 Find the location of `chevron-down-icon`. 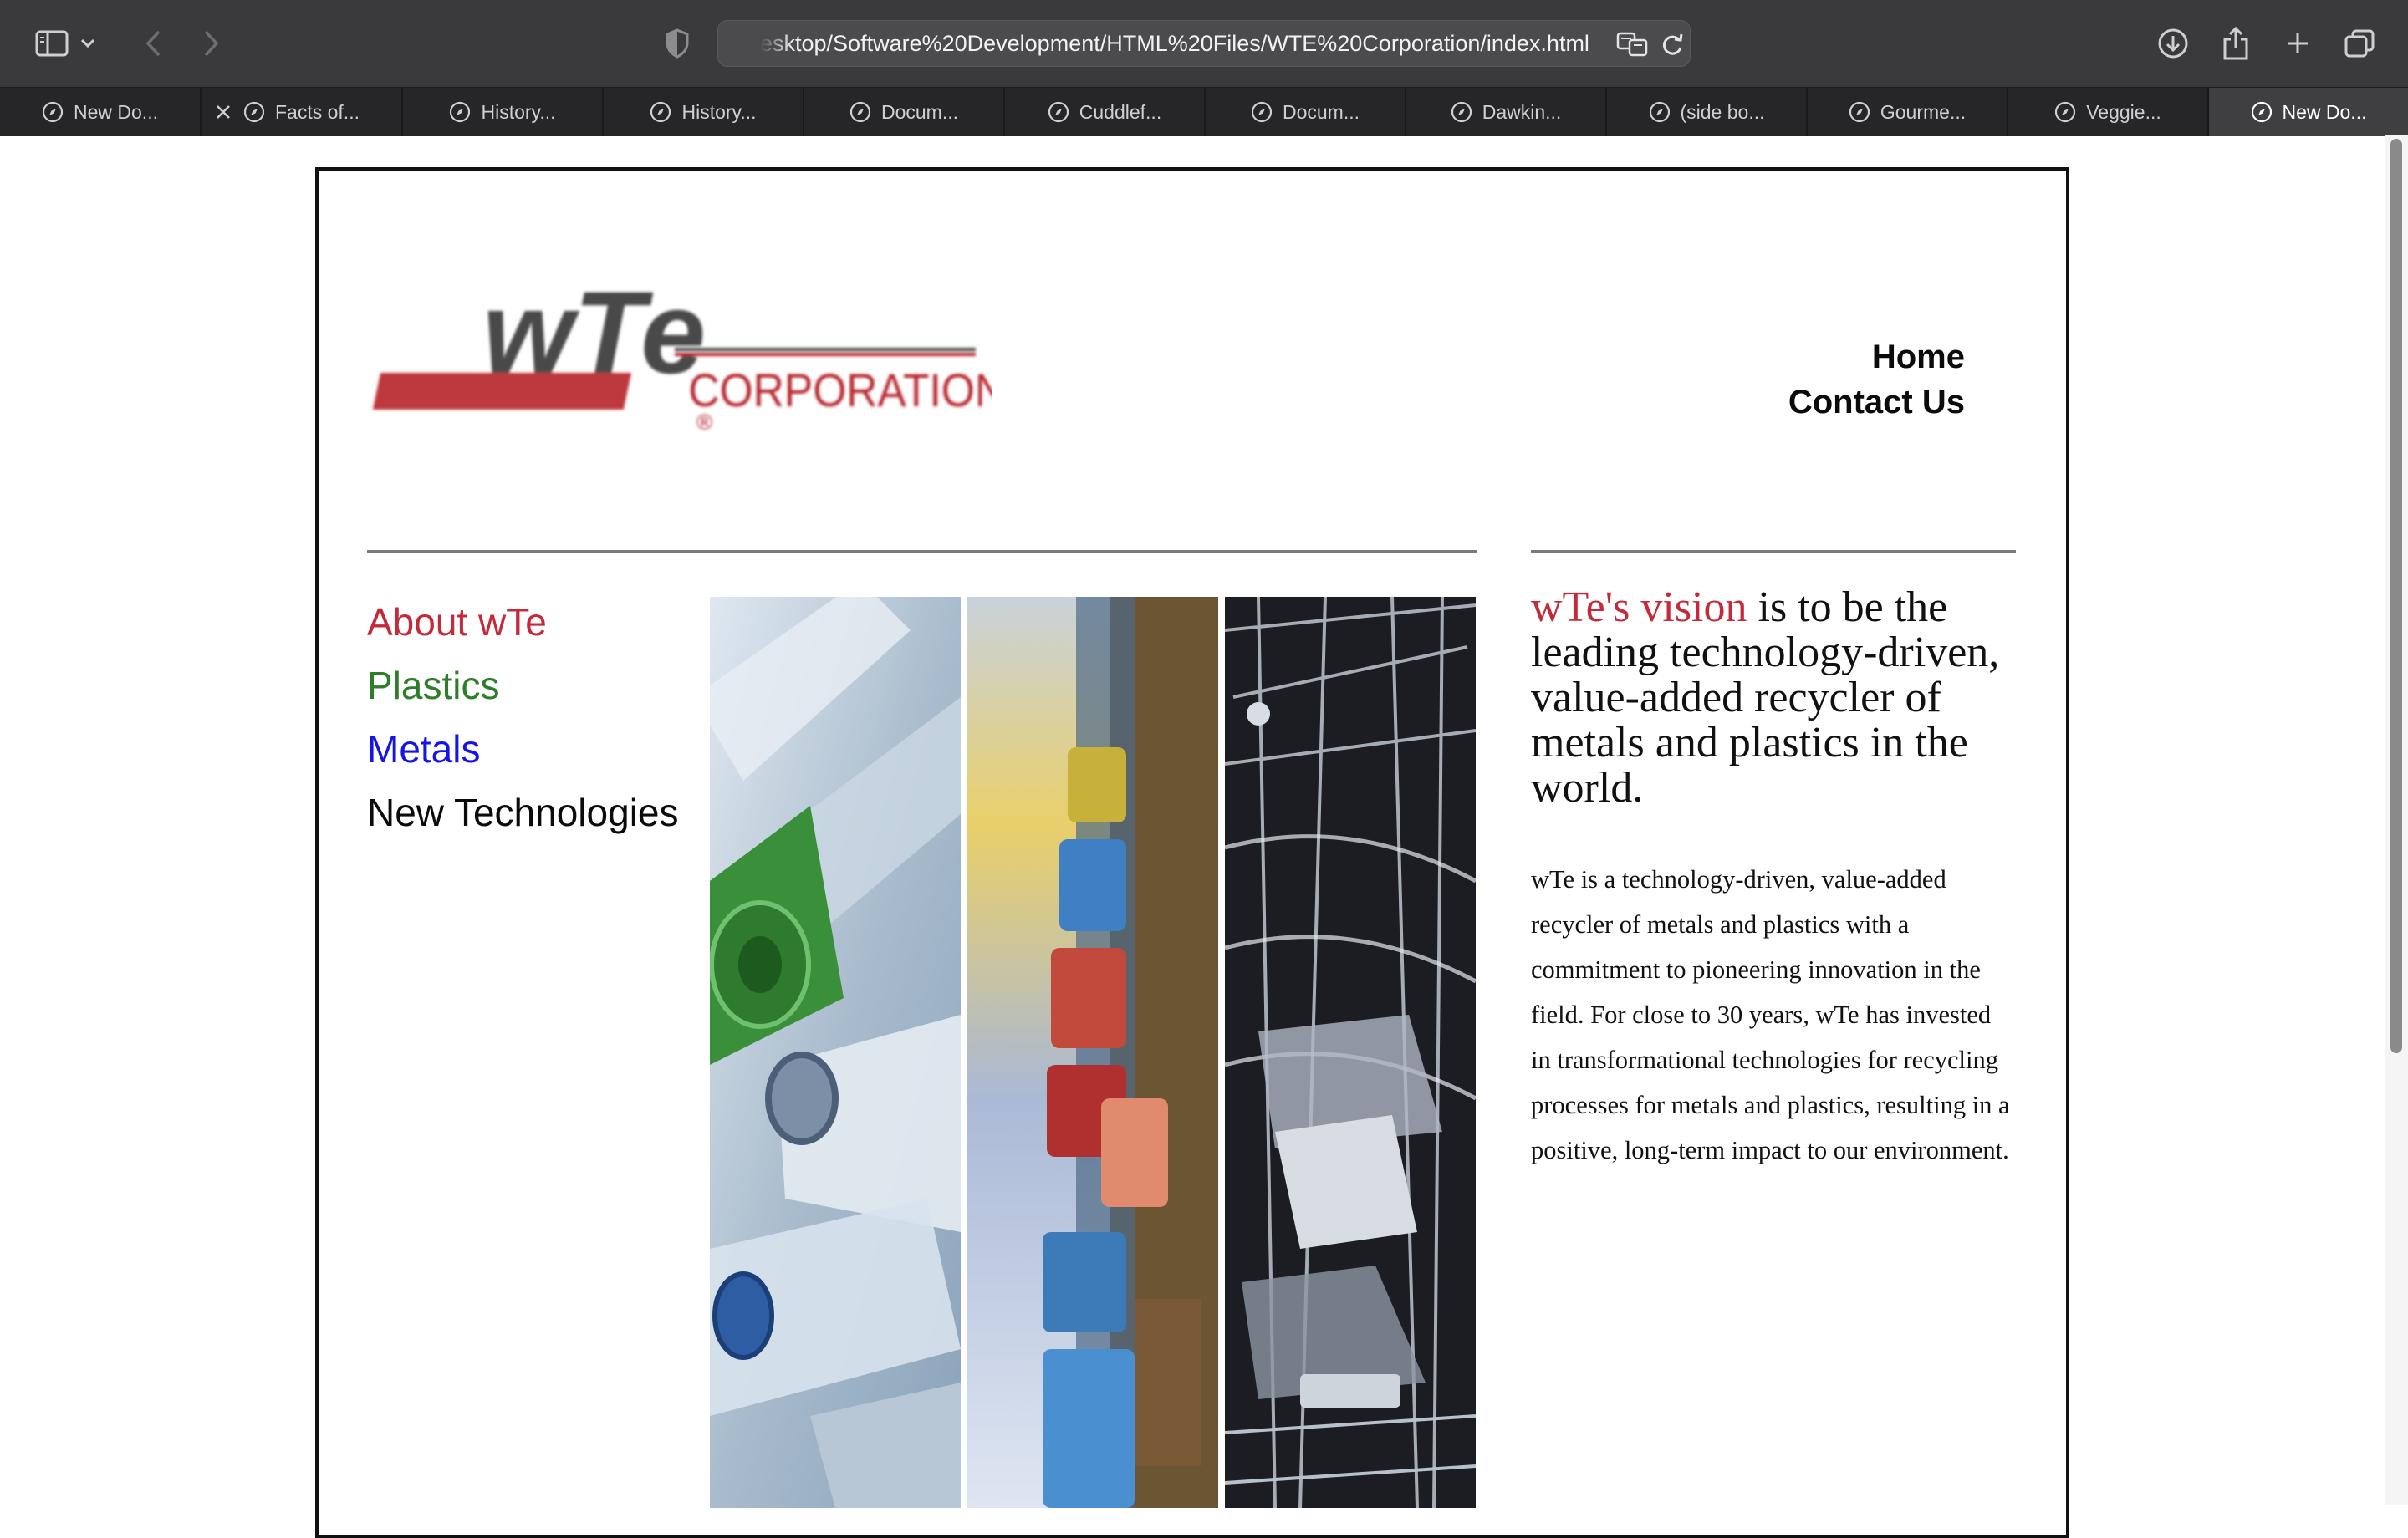

chevron-down-icon is located at coordinates (88, 43).